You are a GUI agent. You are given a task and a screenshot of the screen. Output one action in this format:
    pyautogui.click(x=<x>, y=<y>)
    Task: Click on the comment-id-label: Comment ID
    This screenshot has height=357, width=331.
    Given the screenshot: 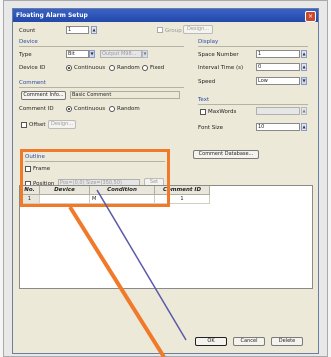 What is the action you would take?
    pyautogui.click(x=36, y=109)
    